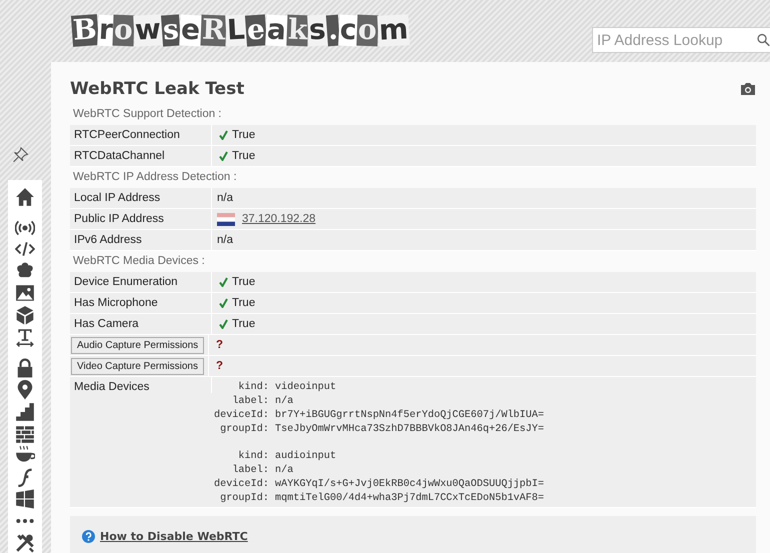 The width and height of the screenshot is (770, 553). What do you see at coordinates (108, 240) in the screenshot?
I see `row-label: IPv6 Address` at bounding box center [108, 240].